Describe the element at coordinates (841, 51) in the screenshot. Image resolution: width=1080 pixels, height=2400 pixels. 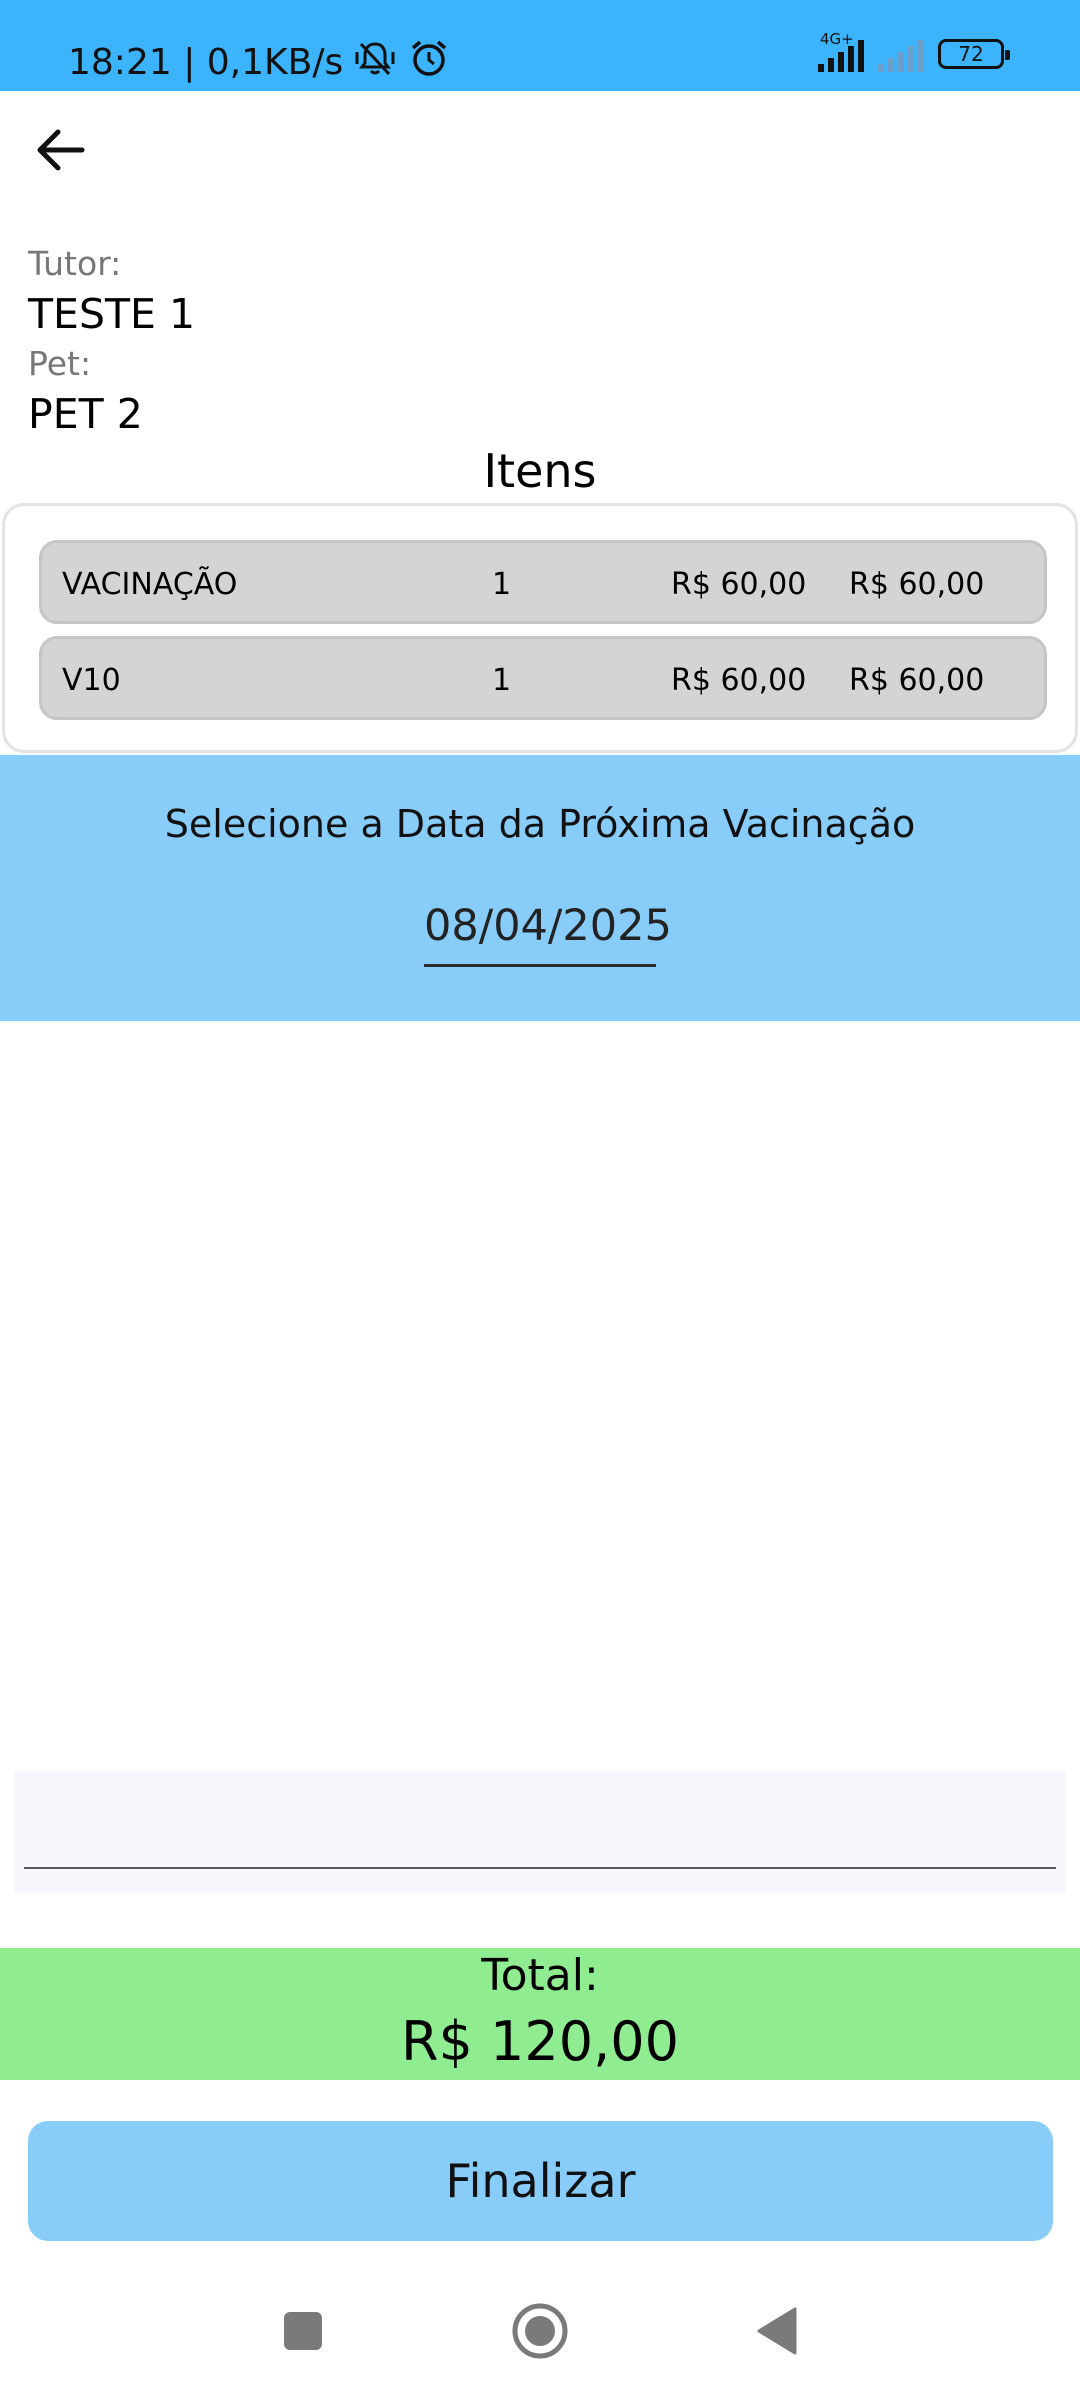
I see `signal-4g-icon: 4G+` at that location.